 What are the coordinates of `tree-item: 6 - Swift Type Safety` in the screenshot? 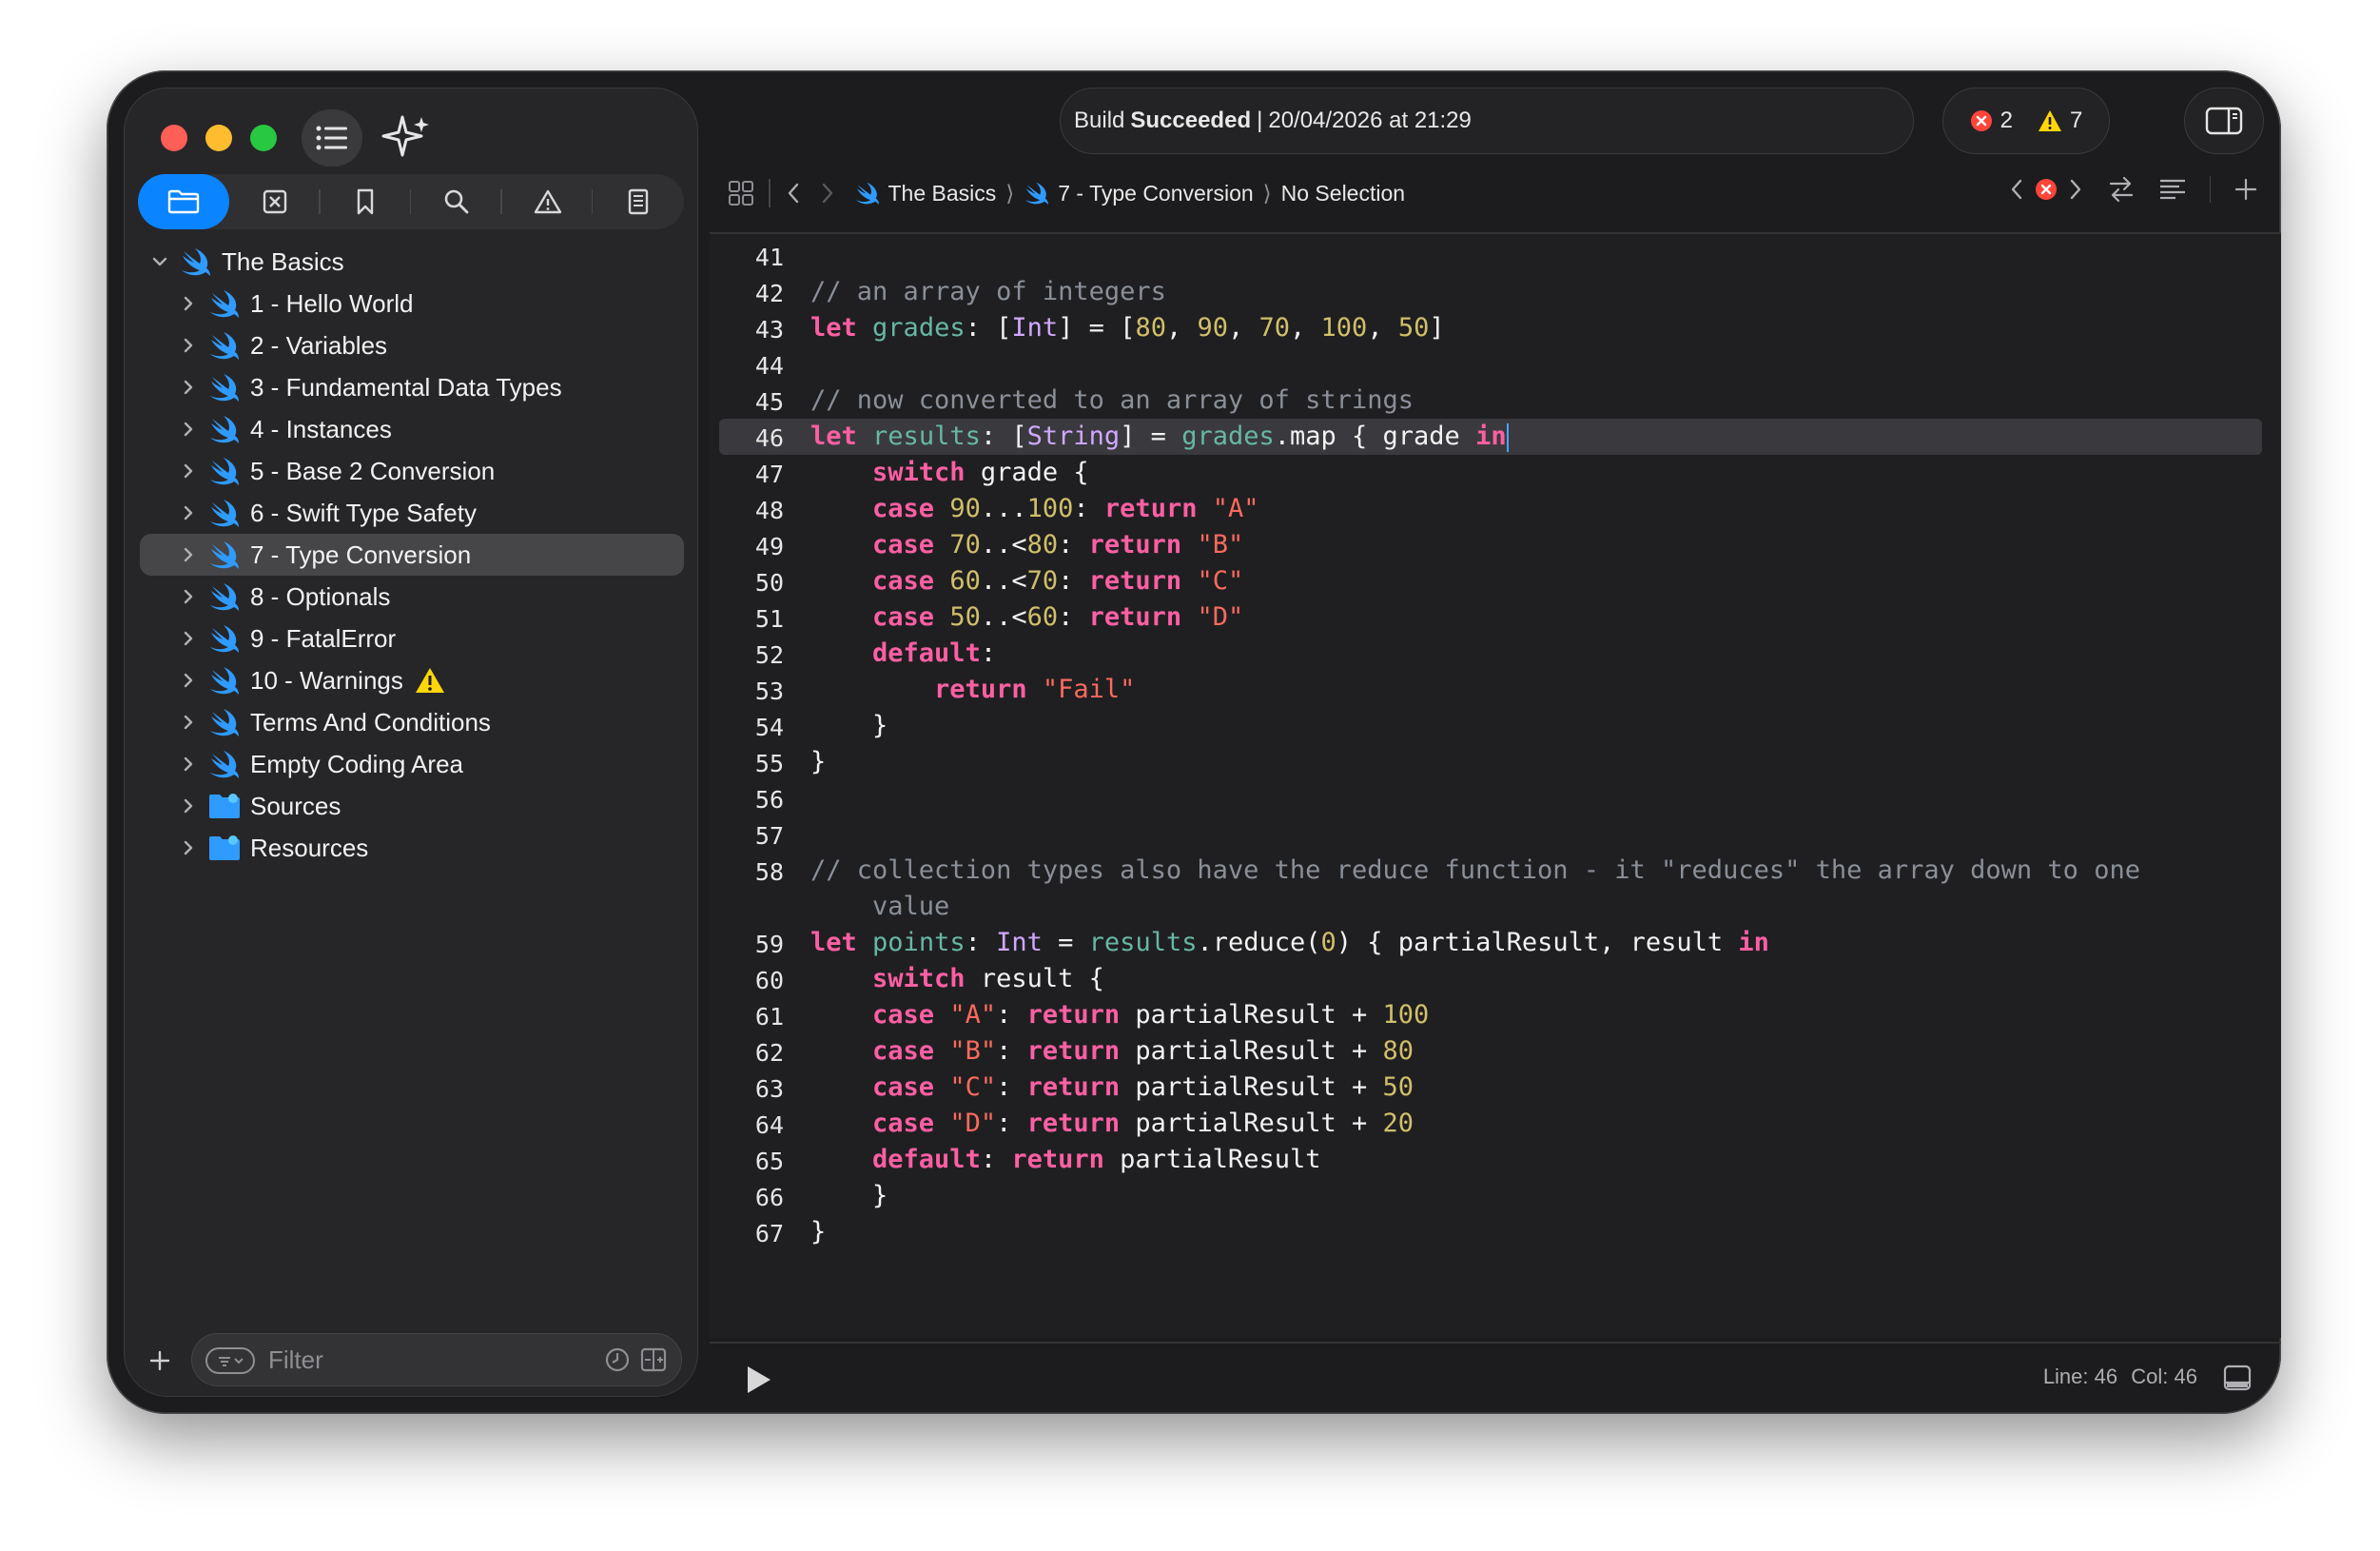 It's located at (412, 513).